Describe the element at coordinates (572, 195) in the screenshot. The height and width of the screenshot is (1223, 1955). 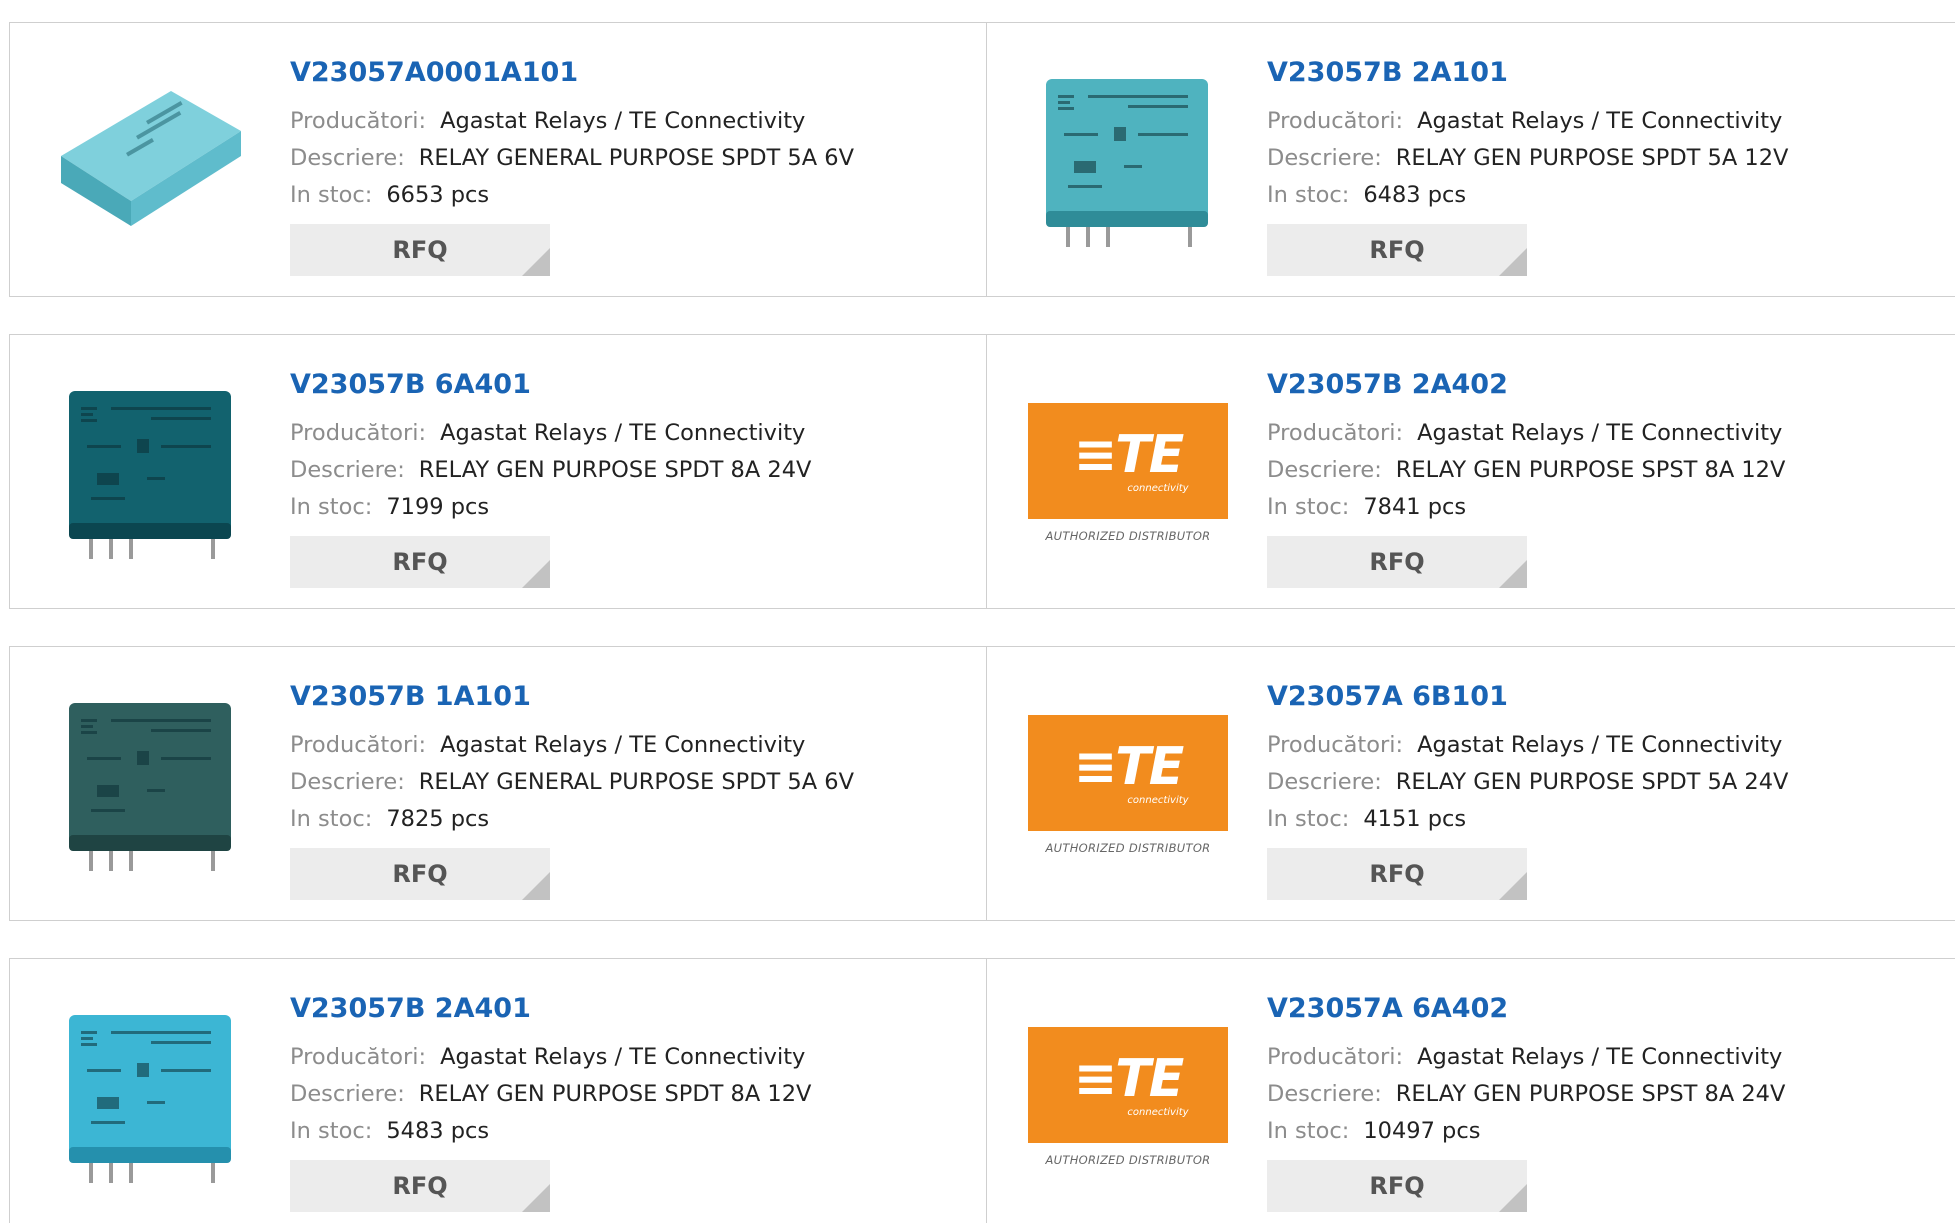
I see `stock-row: In stoc: 6653 pcs` at that location.